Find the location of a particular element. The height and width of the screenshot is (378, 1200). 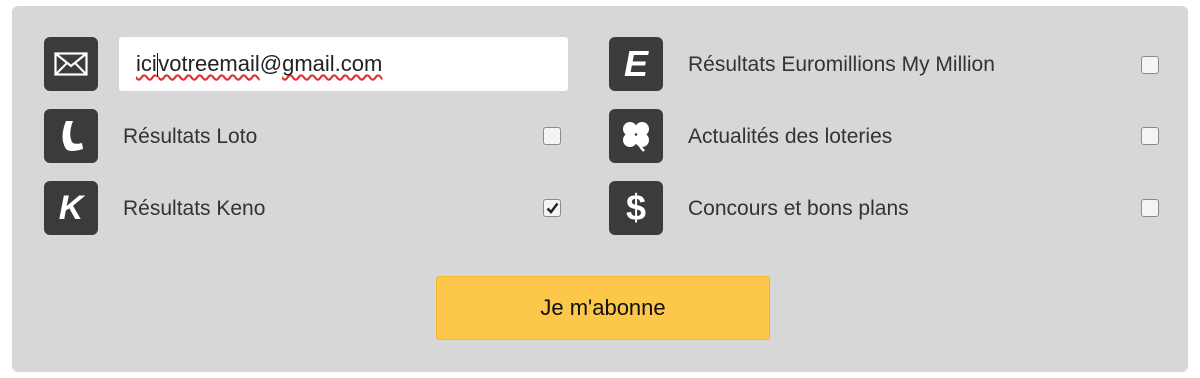

email-text: gmail.com is located at coordinates (332, 63).